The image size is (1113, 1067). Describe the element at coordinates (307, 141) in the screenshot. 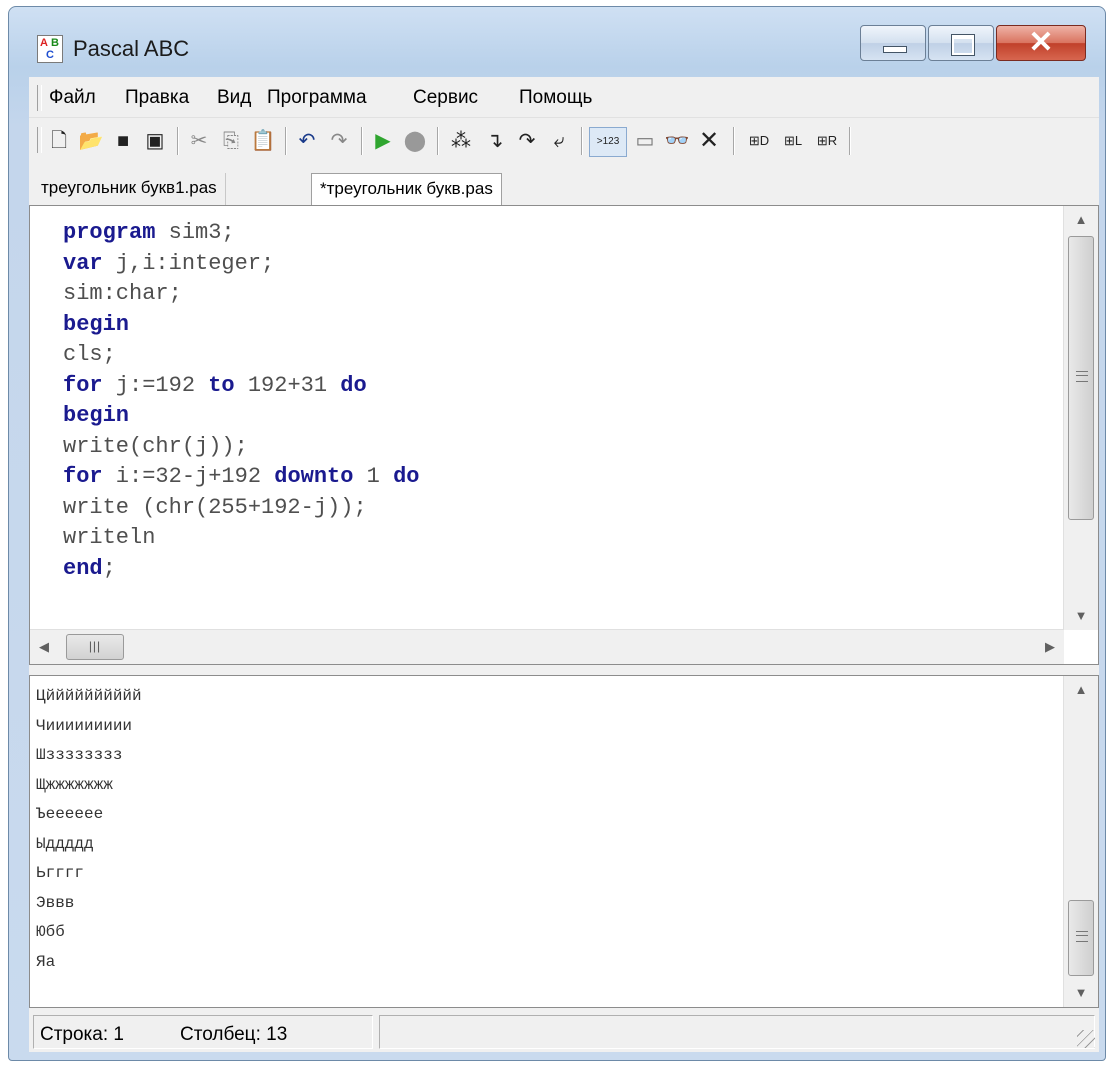

I see `undo-icon: ↶` at that location.